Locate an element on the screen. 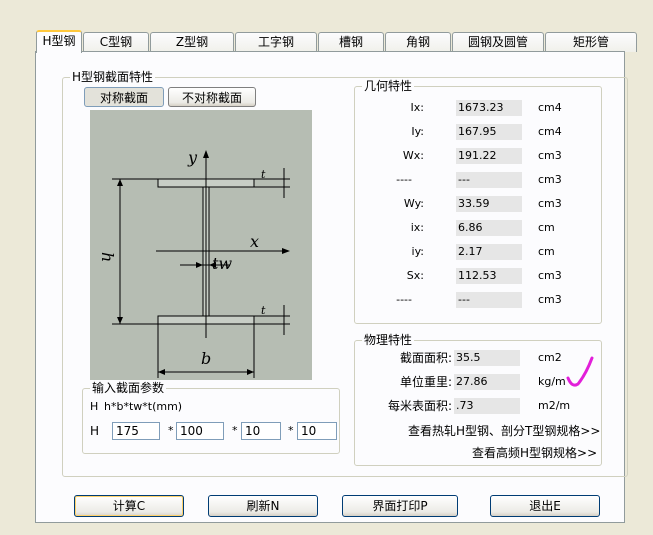 The width and height of the screenshot is (653, 535). physical-value: 27.86 is located at coordinates (487, 382).